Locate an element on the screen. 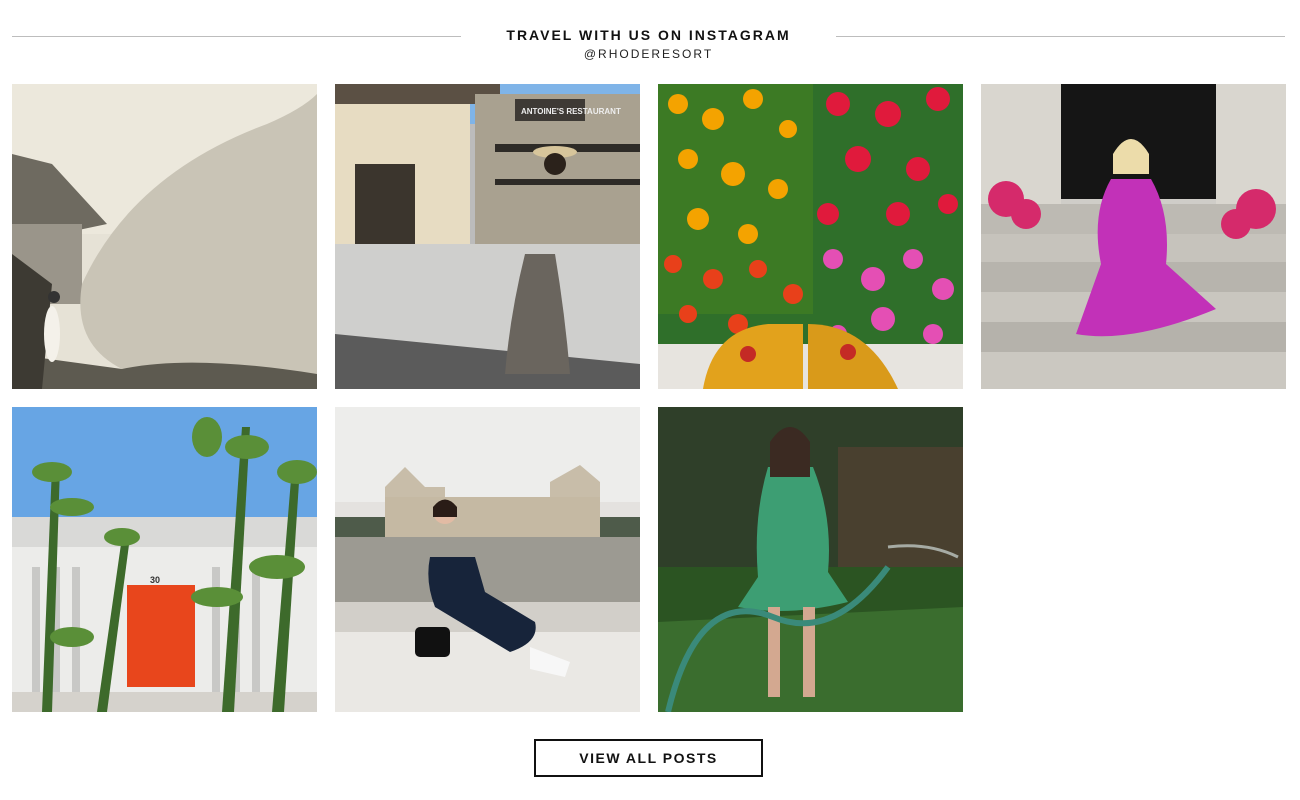 The width and height of the screenshot is (1300, 800). header-text: TRAVEL WITH US ON INSTAGRAM @RHODERESORT is located at coordinates (648, 44).